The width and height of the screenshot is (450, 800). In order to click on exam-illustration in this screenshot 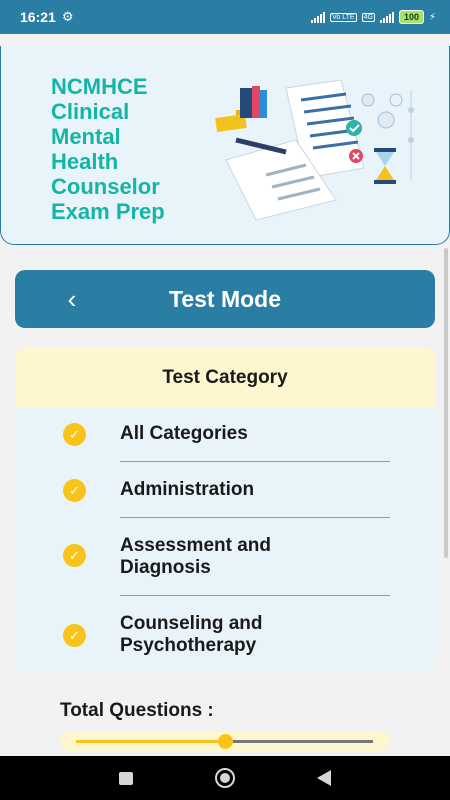, I will do `click(314, 150)`.